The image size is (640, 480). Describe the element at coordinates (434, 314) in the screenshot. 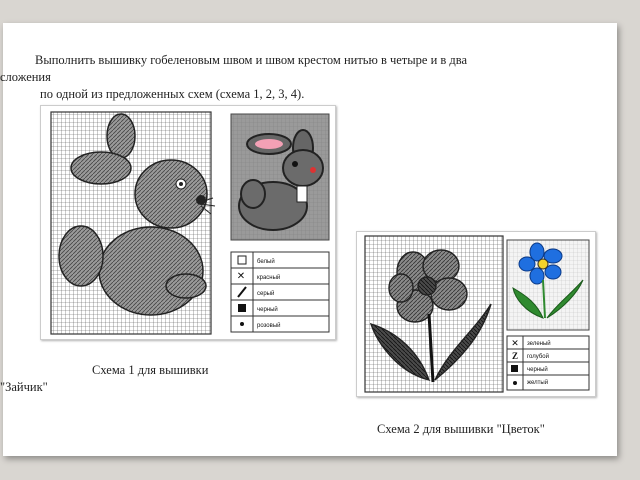

I see `flower-pattern-grid` at that location.